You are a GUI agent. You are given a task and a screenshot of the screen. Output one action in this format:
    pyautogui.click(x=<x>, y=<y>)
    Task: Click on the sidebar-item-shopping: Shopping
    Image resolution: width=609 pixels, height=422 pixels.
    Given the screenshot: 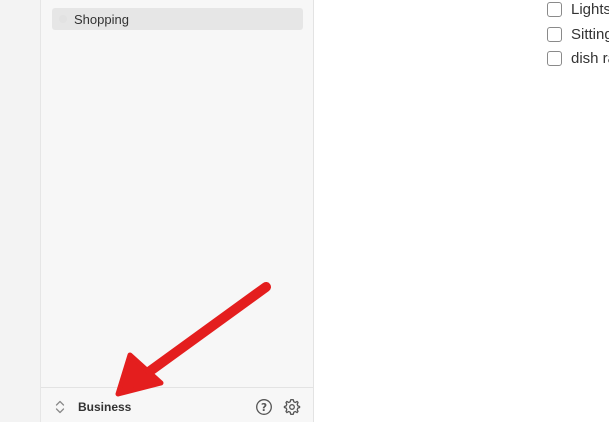 What is the action you would take?
    pyautogui.click(x=177, y=19)
    